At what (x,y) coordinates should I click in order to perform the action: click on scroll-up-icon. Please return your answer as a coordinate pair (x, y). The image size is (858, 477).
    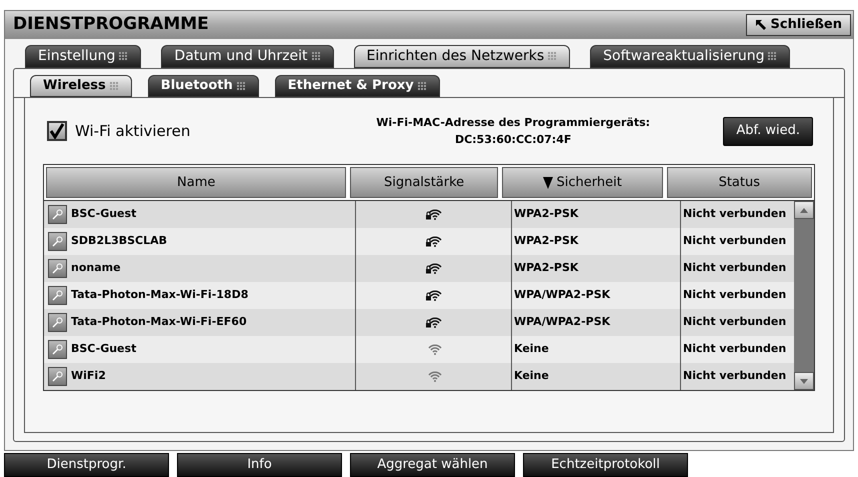
    Looking at the image, I should click on (804, 210).